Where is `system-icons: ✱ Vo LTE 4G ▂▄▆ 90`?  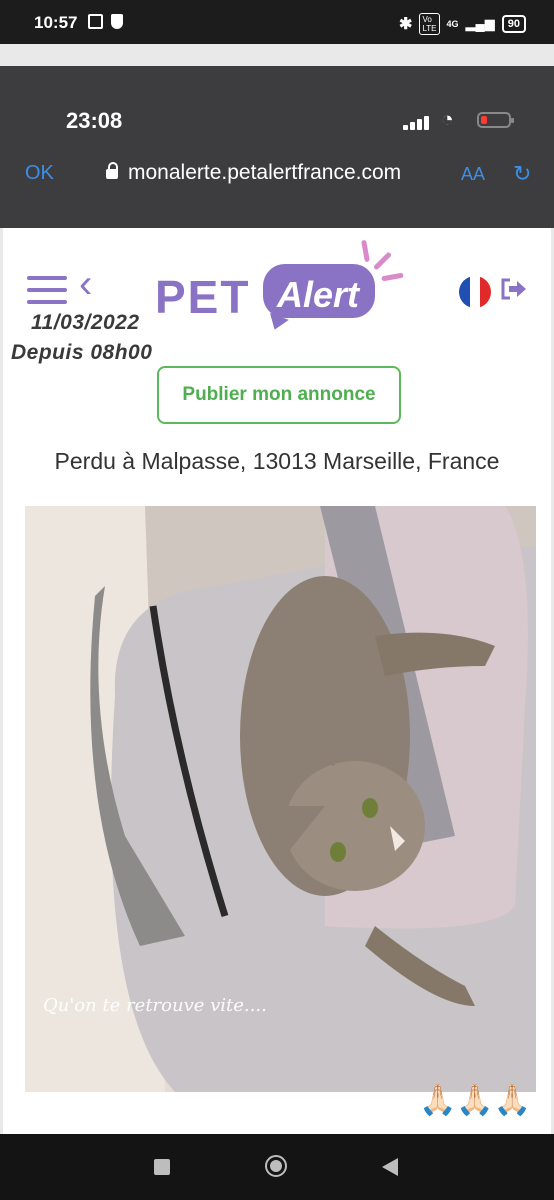
system-icons: ✱ Vo LTE 4G ▂▄▆ 90 is located at coordinates (462, 24).